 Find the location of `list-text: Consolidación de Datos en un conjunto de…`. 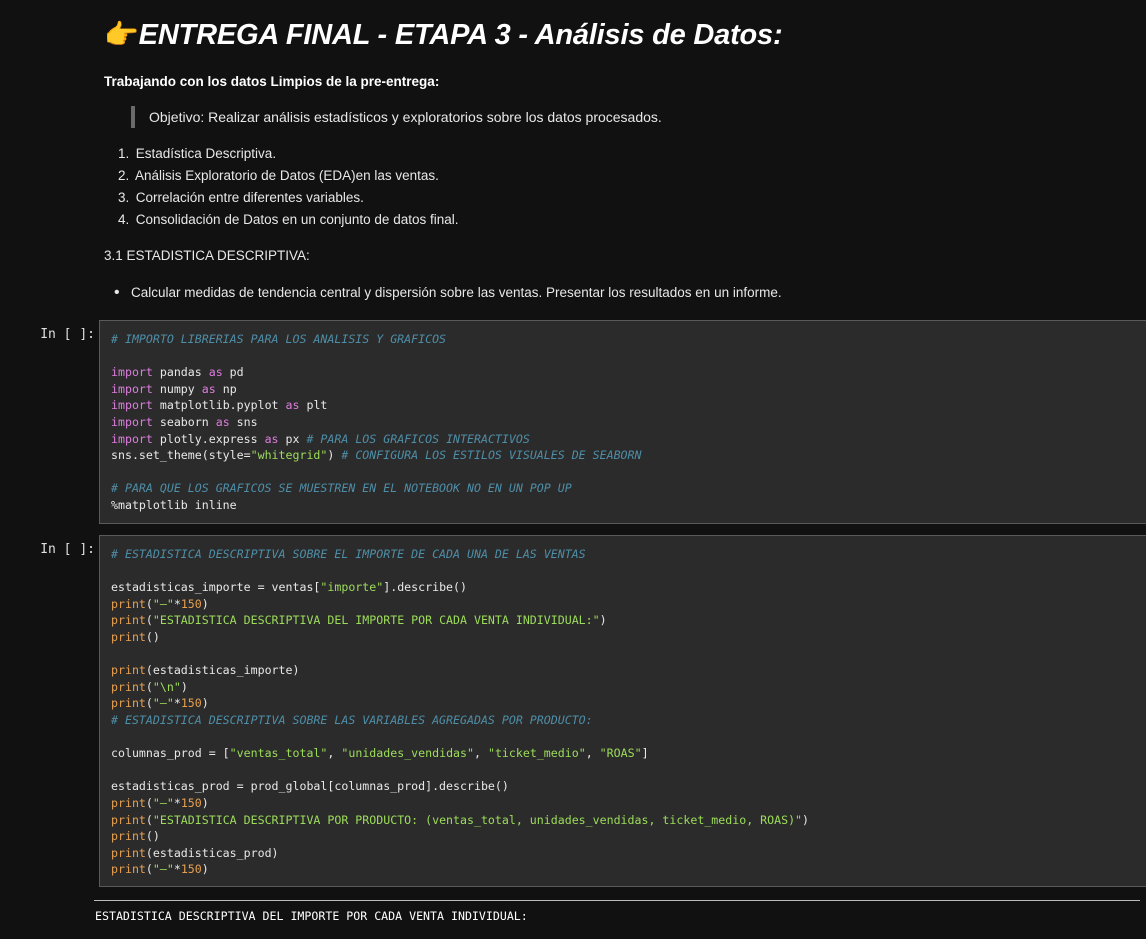

list-text: Consolidación de Datos en un conjunto de… is located at coordinates (297, 219).